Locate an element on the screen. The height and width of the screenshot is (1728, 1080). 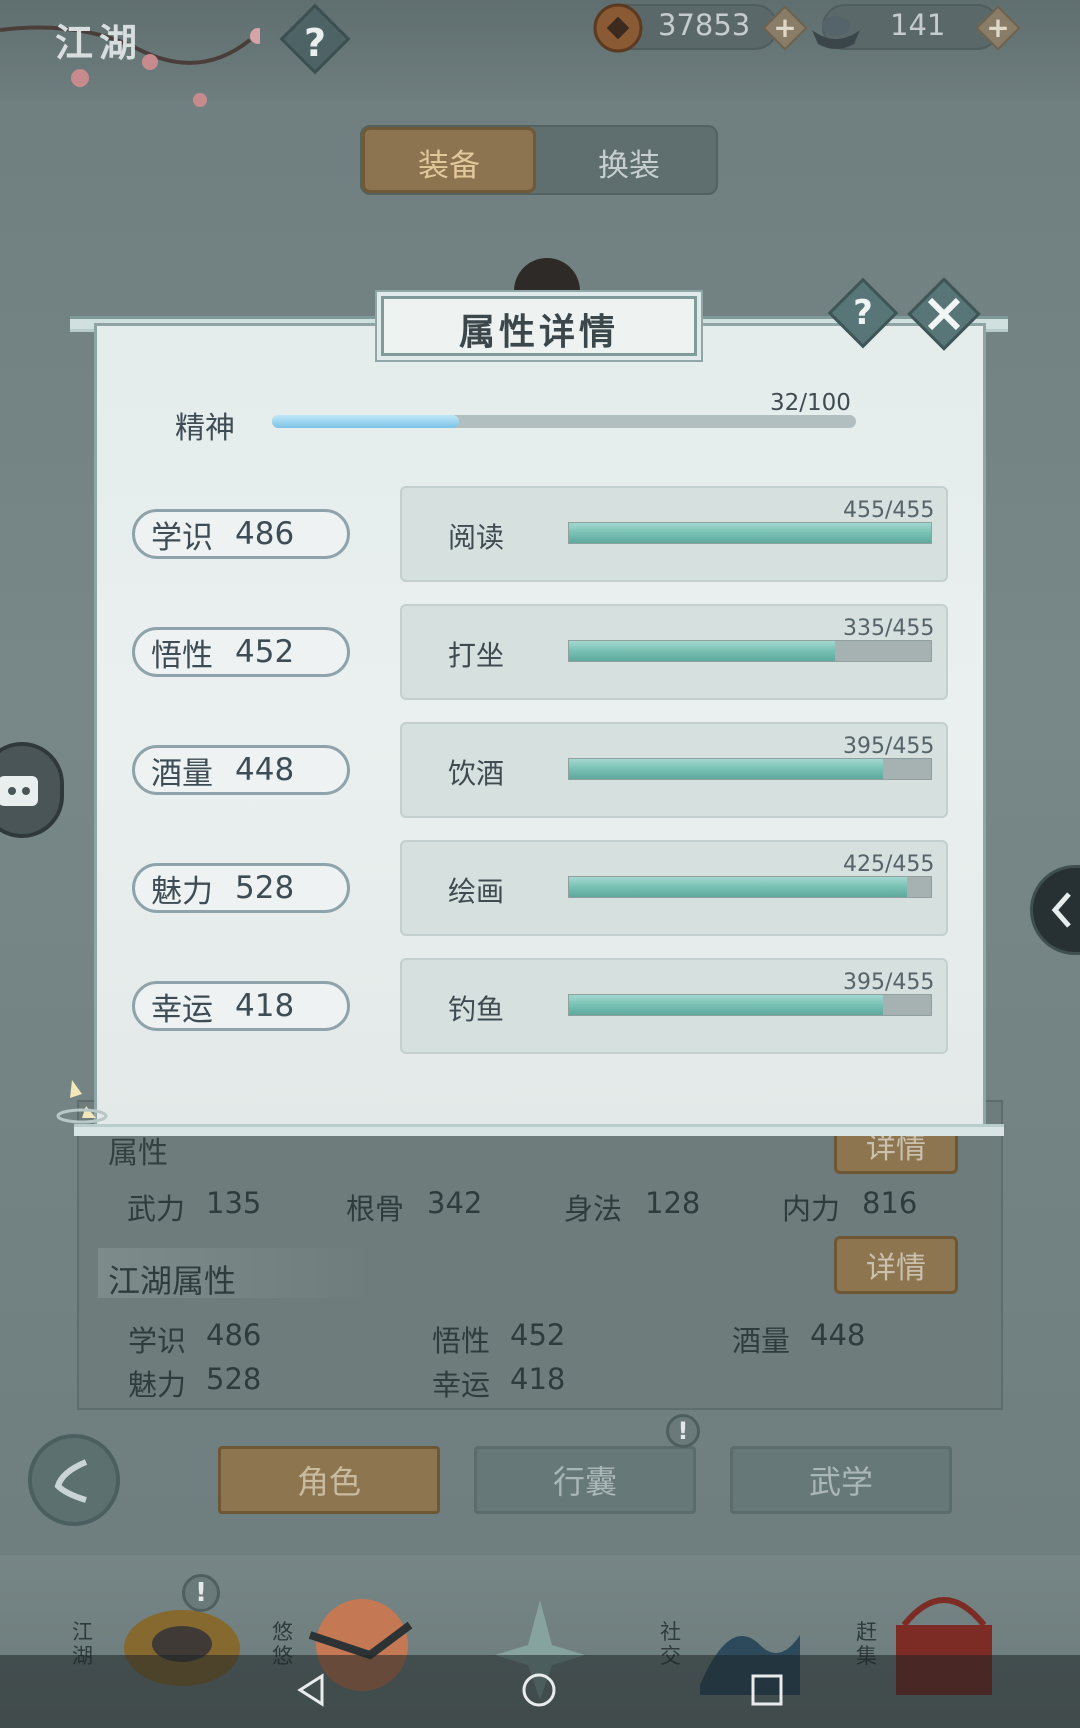
spirit-value: 32/100 is located at coordinates (810, 403).